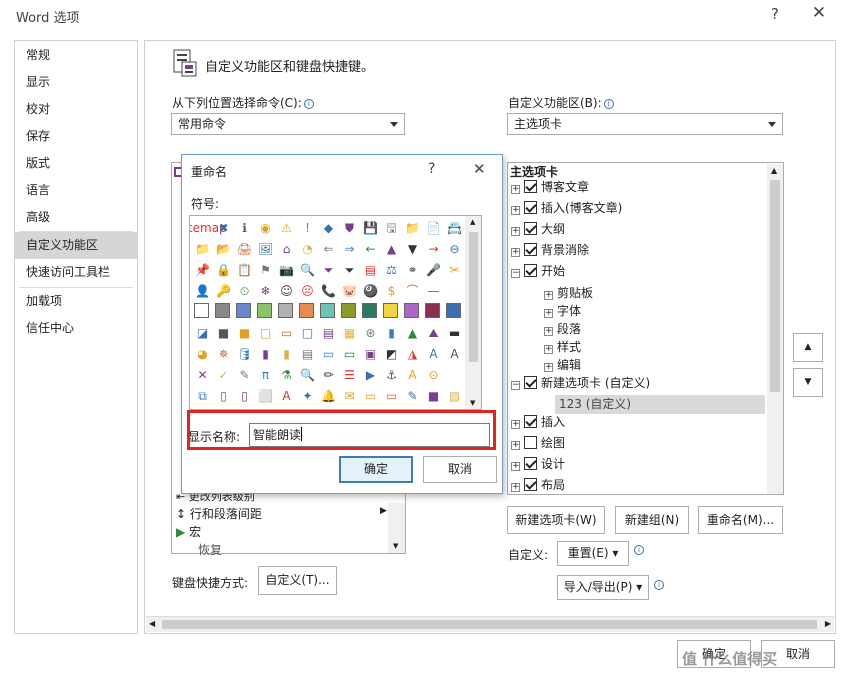 The image size is (850, 685). Describe the element at coordinates (412, 269) in the screenshot. I see `symbol-cell: ⚭` at that location.